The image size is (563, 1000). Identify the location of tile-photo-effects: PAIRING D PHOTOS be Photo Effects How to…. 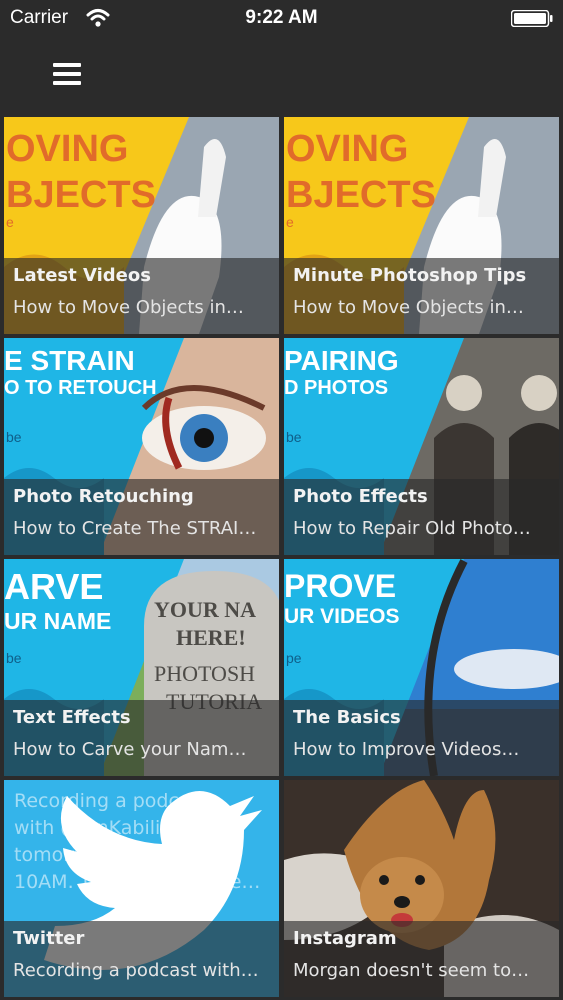
(421, 446).